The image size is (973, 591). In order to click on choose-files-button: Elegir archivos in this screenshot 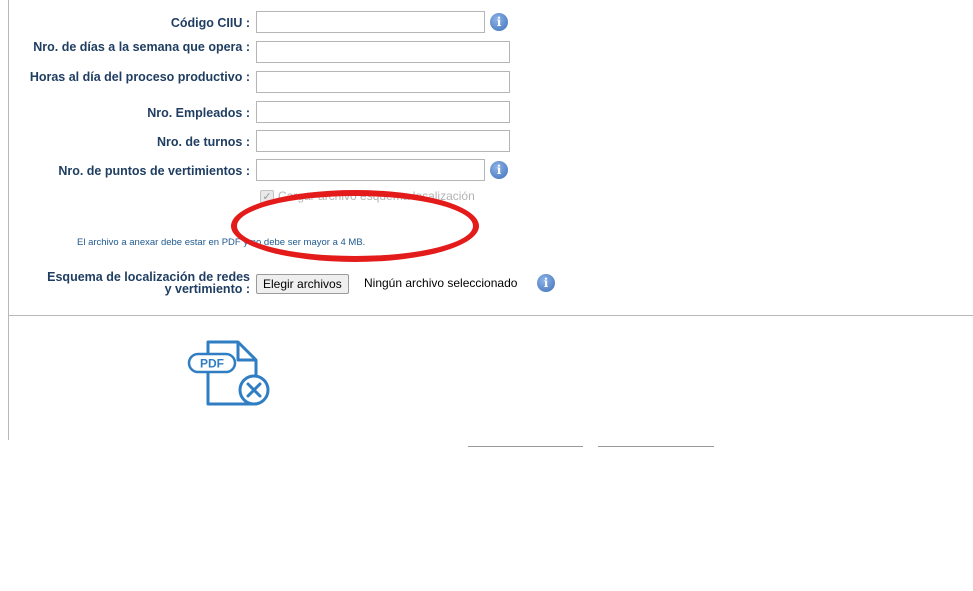, I will do `click(302, 284)`.